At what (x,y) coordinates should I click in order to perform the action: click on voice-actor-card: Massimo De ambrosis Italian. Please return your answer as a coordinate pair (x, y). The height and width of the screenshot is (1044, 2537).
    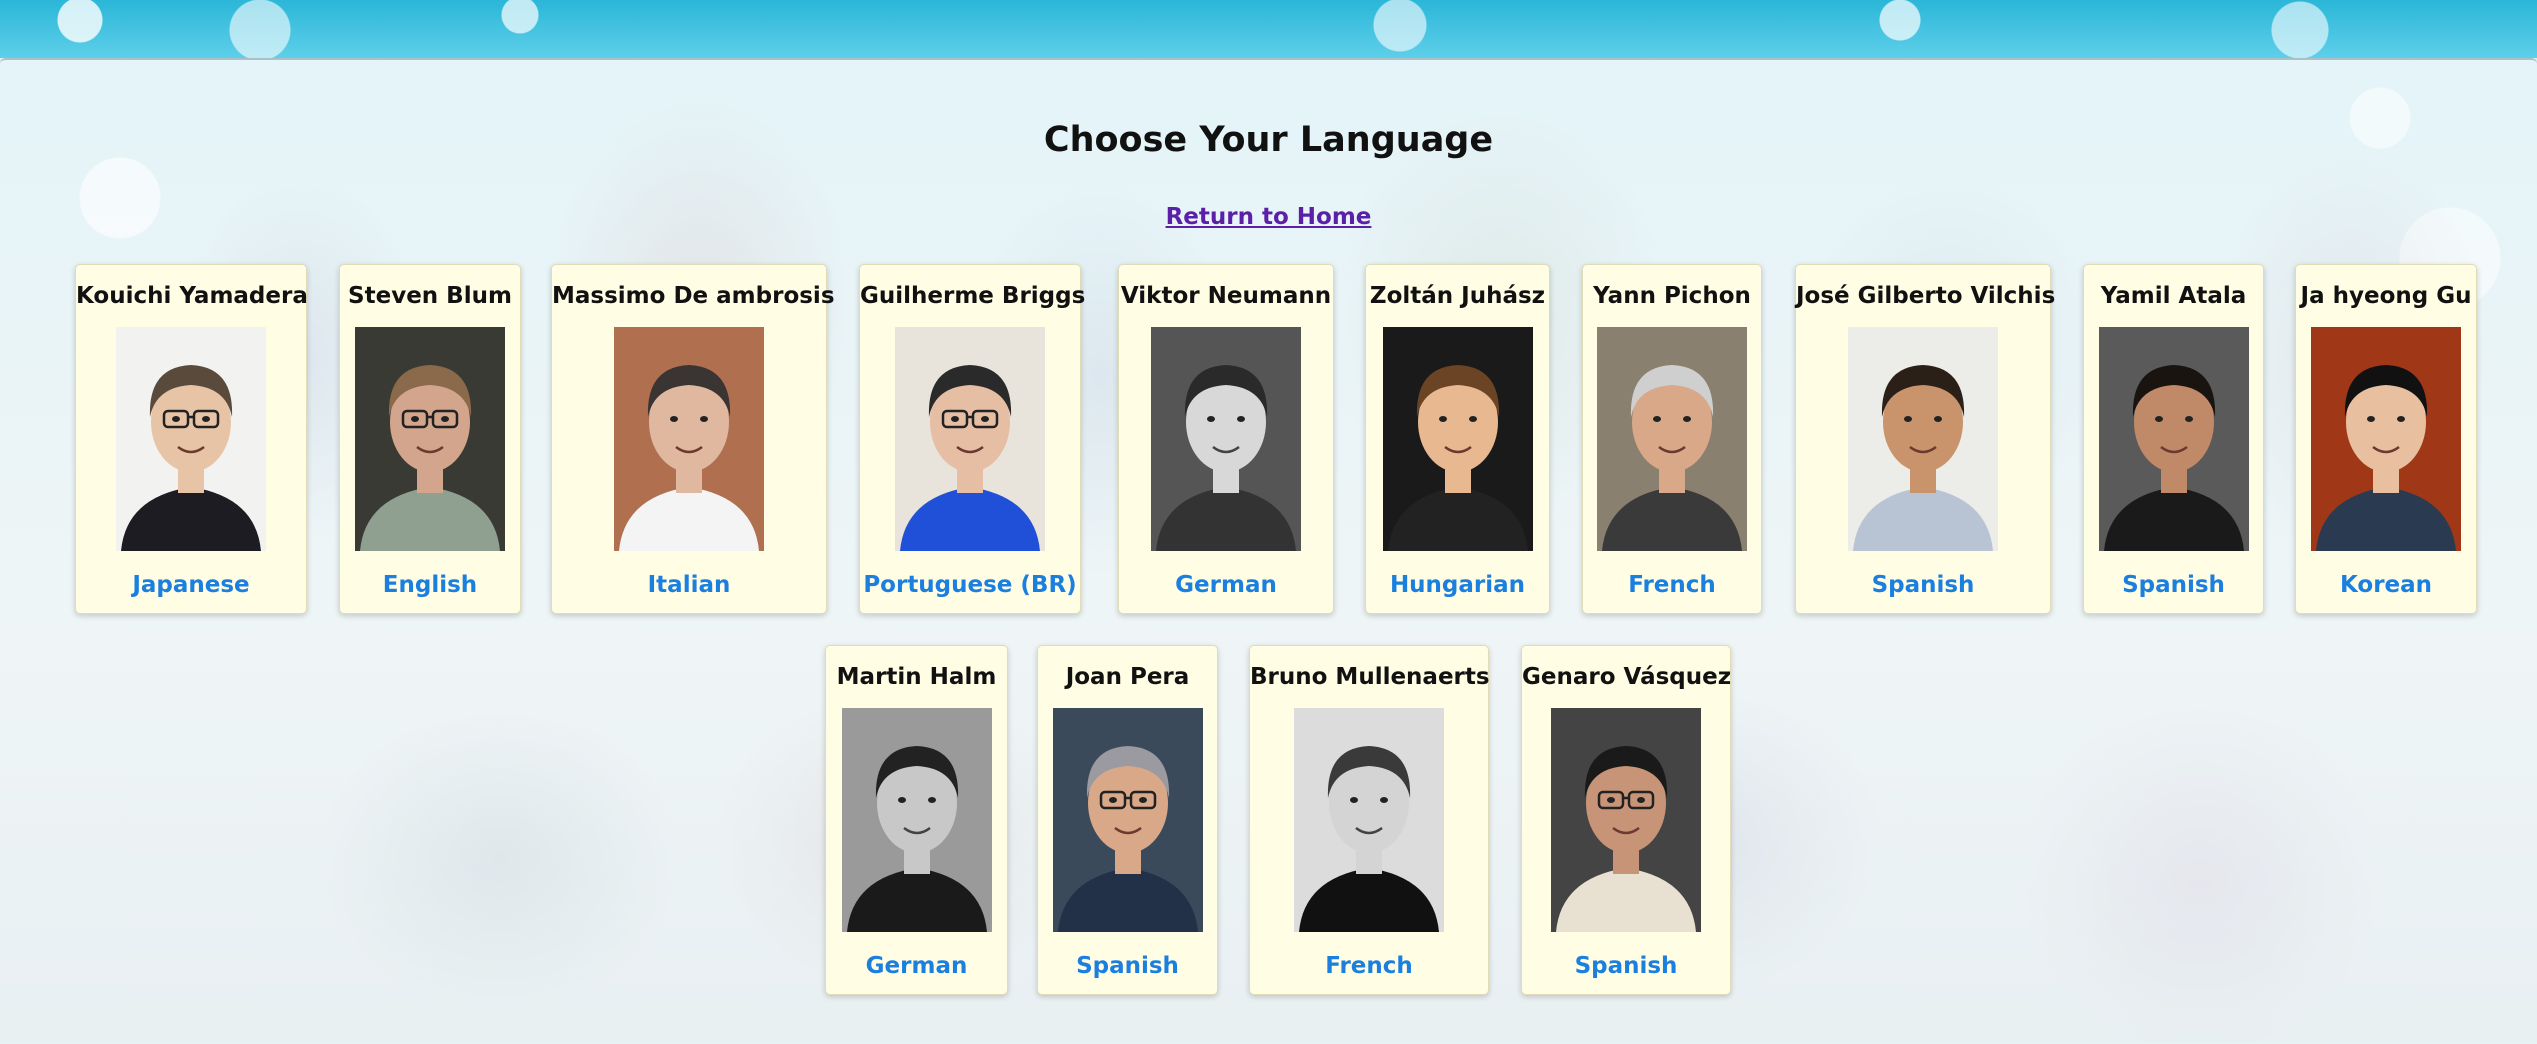
    Looking at the image, I should click on (693, 439).